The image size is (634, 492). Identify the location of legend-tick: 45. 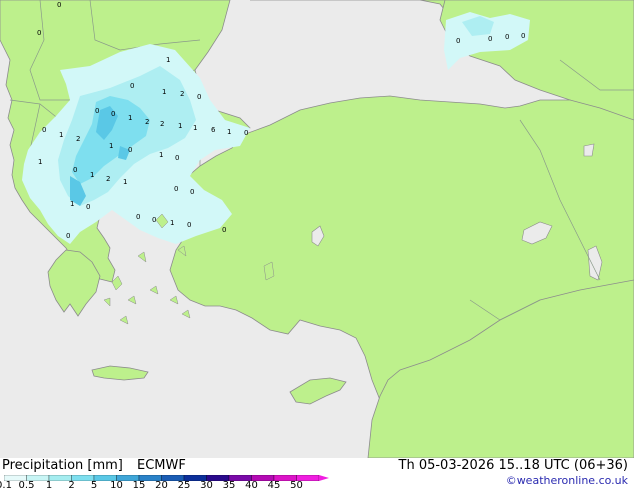
(274, 485).